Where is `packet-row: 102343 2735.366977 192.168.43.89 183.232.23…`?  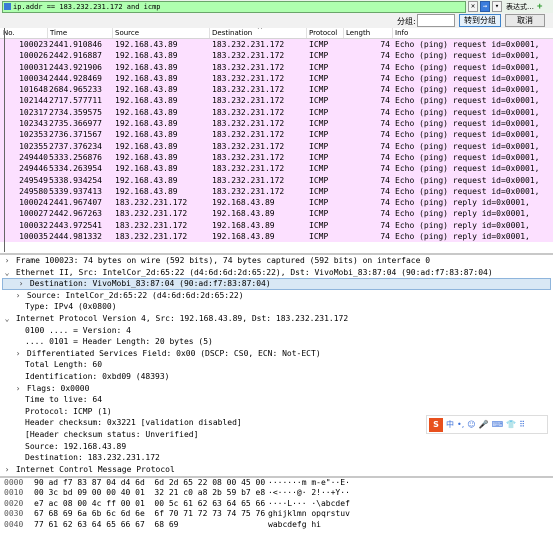 packet-row: 102343 2735.366977 192.168.43.89 183.232.23… is located at coordinates (276, 124).